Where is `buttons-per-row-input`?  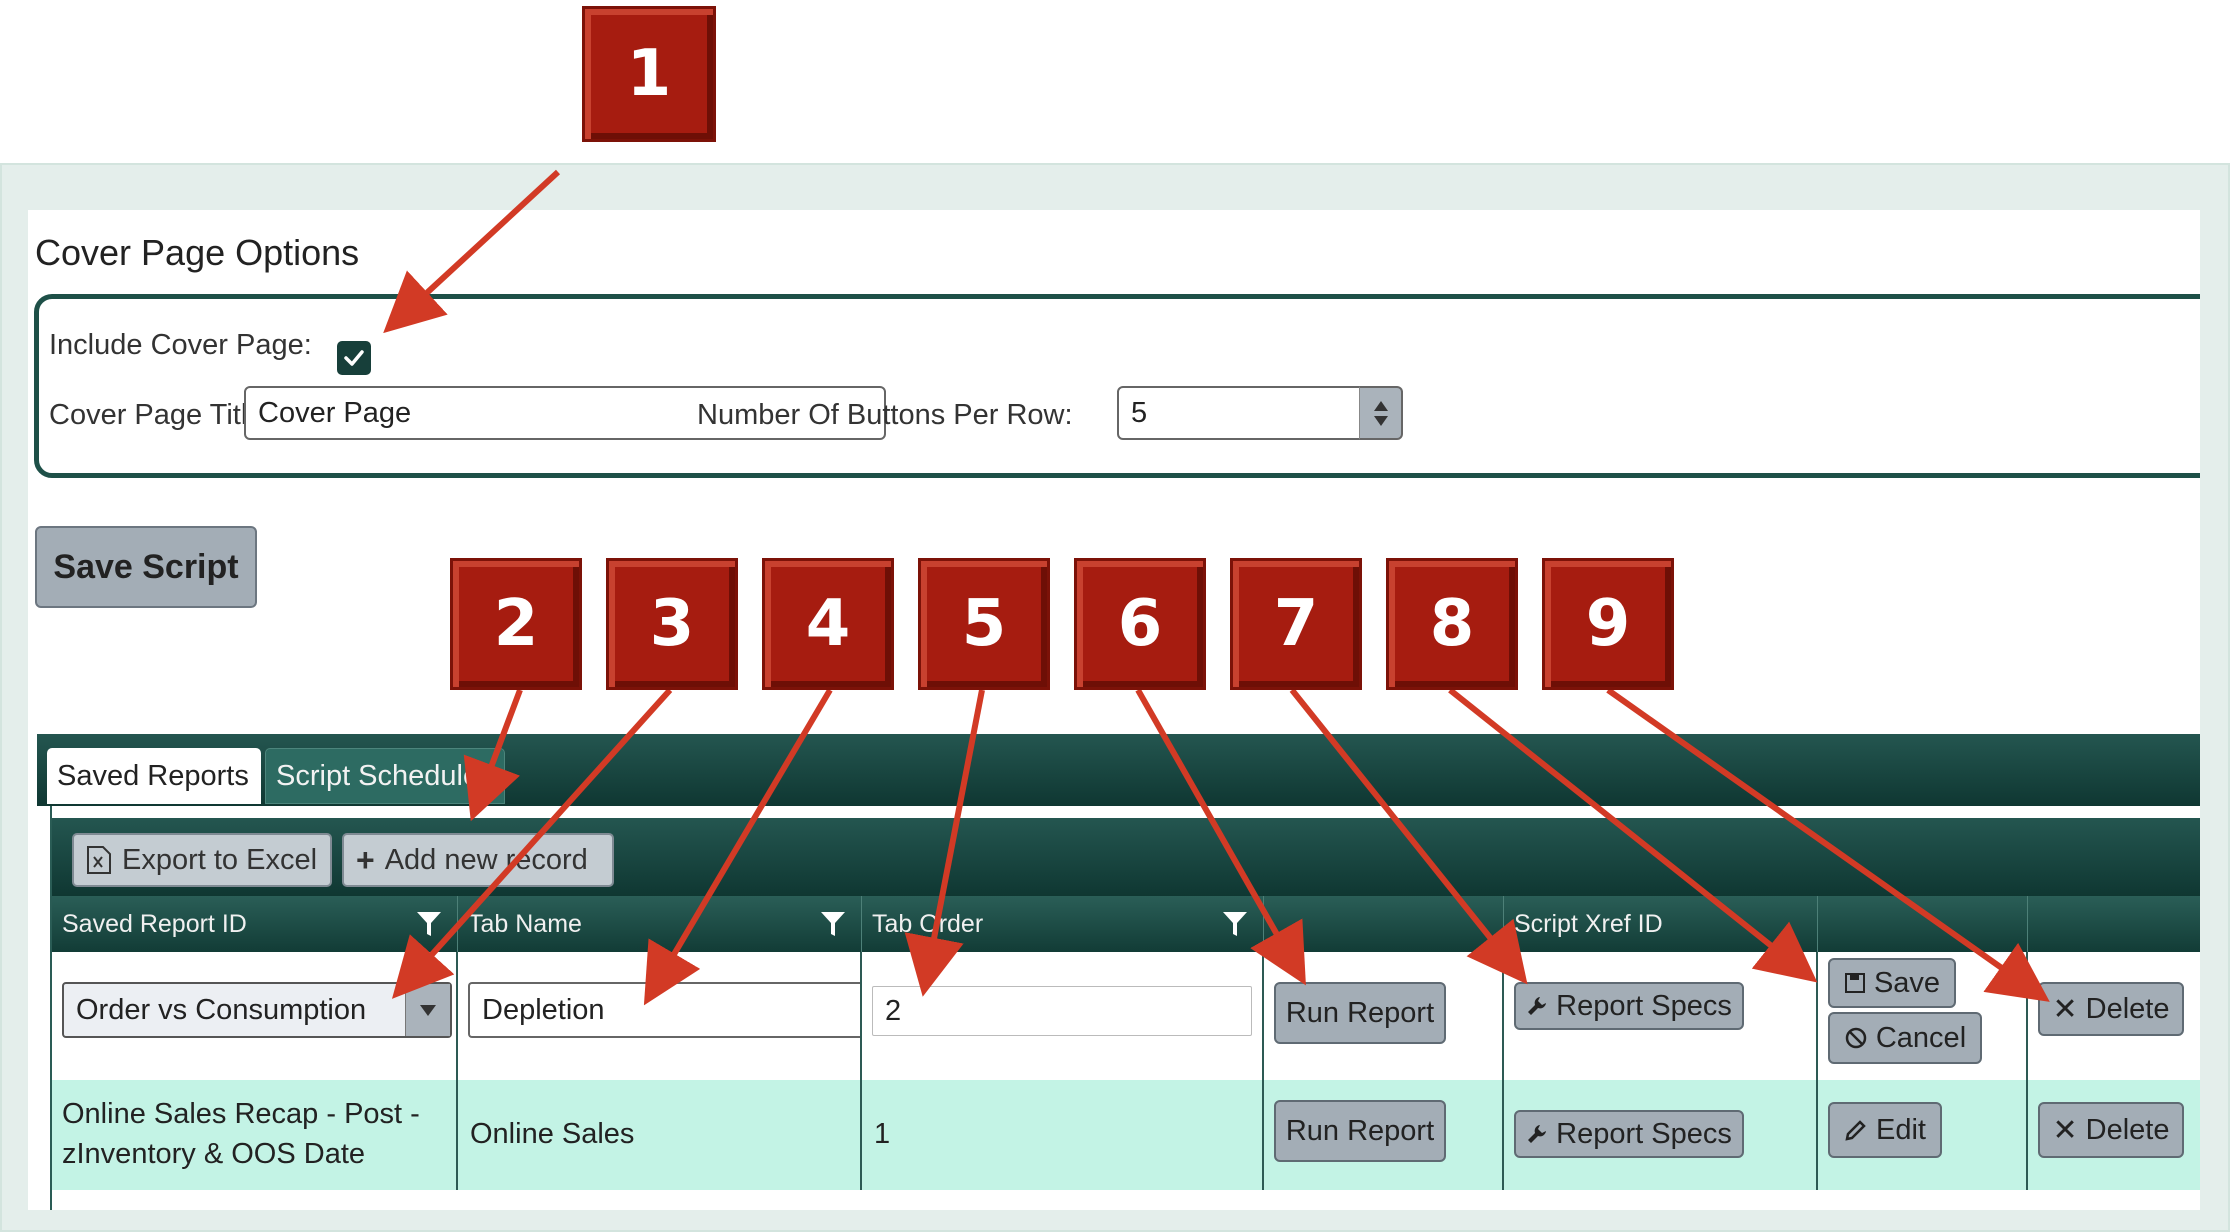 buttons-per-row-input is located at coordinates (1242, 413).